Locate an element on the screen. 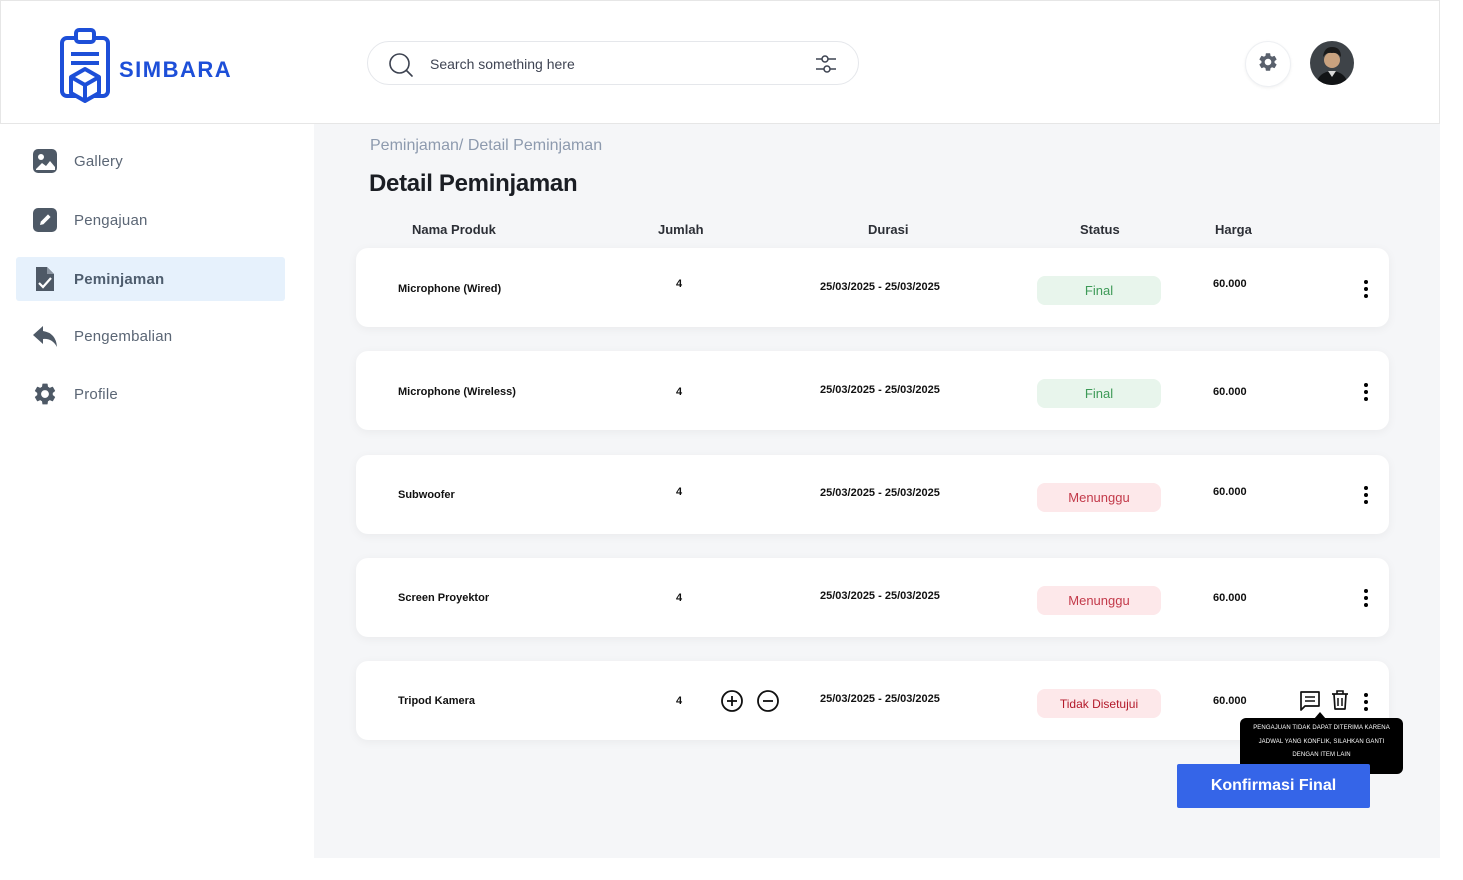  logo: SIMBARA is located at coordinates (144, 69).